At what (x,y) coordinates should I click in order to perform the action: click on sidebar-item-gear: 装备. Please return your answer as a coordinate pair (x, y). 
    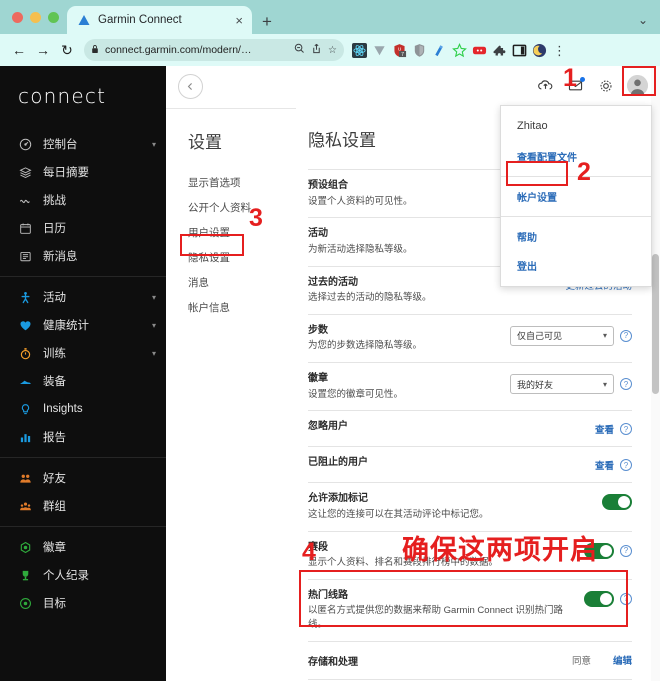
    Looking at the image, I should click on (83, 381).